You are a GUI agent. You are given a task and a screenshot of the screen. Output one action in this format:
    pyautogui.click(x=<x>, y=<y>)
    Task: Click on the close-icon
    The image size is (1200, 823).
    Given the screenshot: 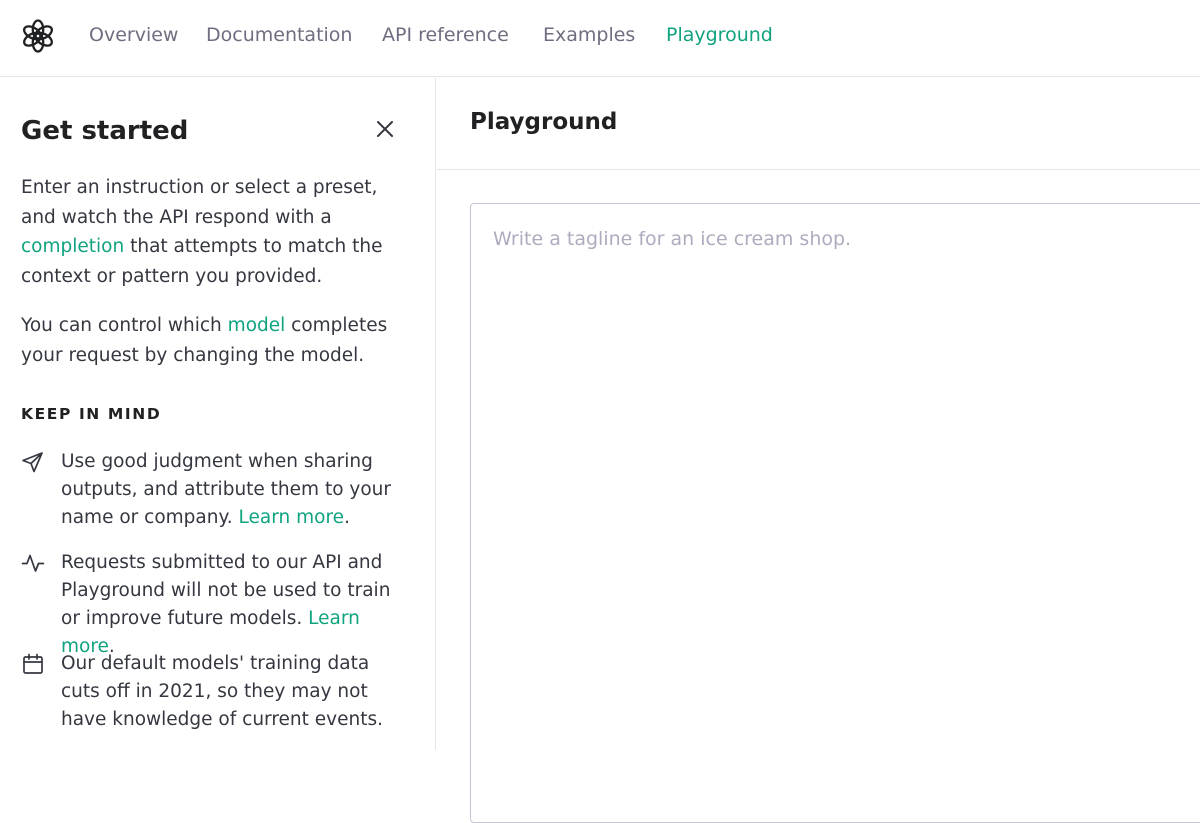 What is the action you would take?
    pyautogui.click(x=385, y=129)
    